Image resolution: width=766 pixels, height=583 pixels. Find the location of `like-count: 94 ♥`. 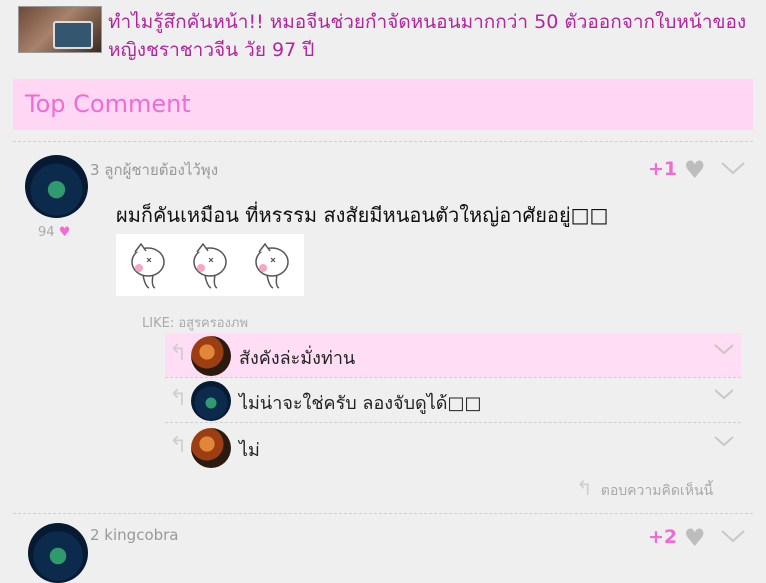

like-count: 94 ♥ is located at coordinates (54, 232).